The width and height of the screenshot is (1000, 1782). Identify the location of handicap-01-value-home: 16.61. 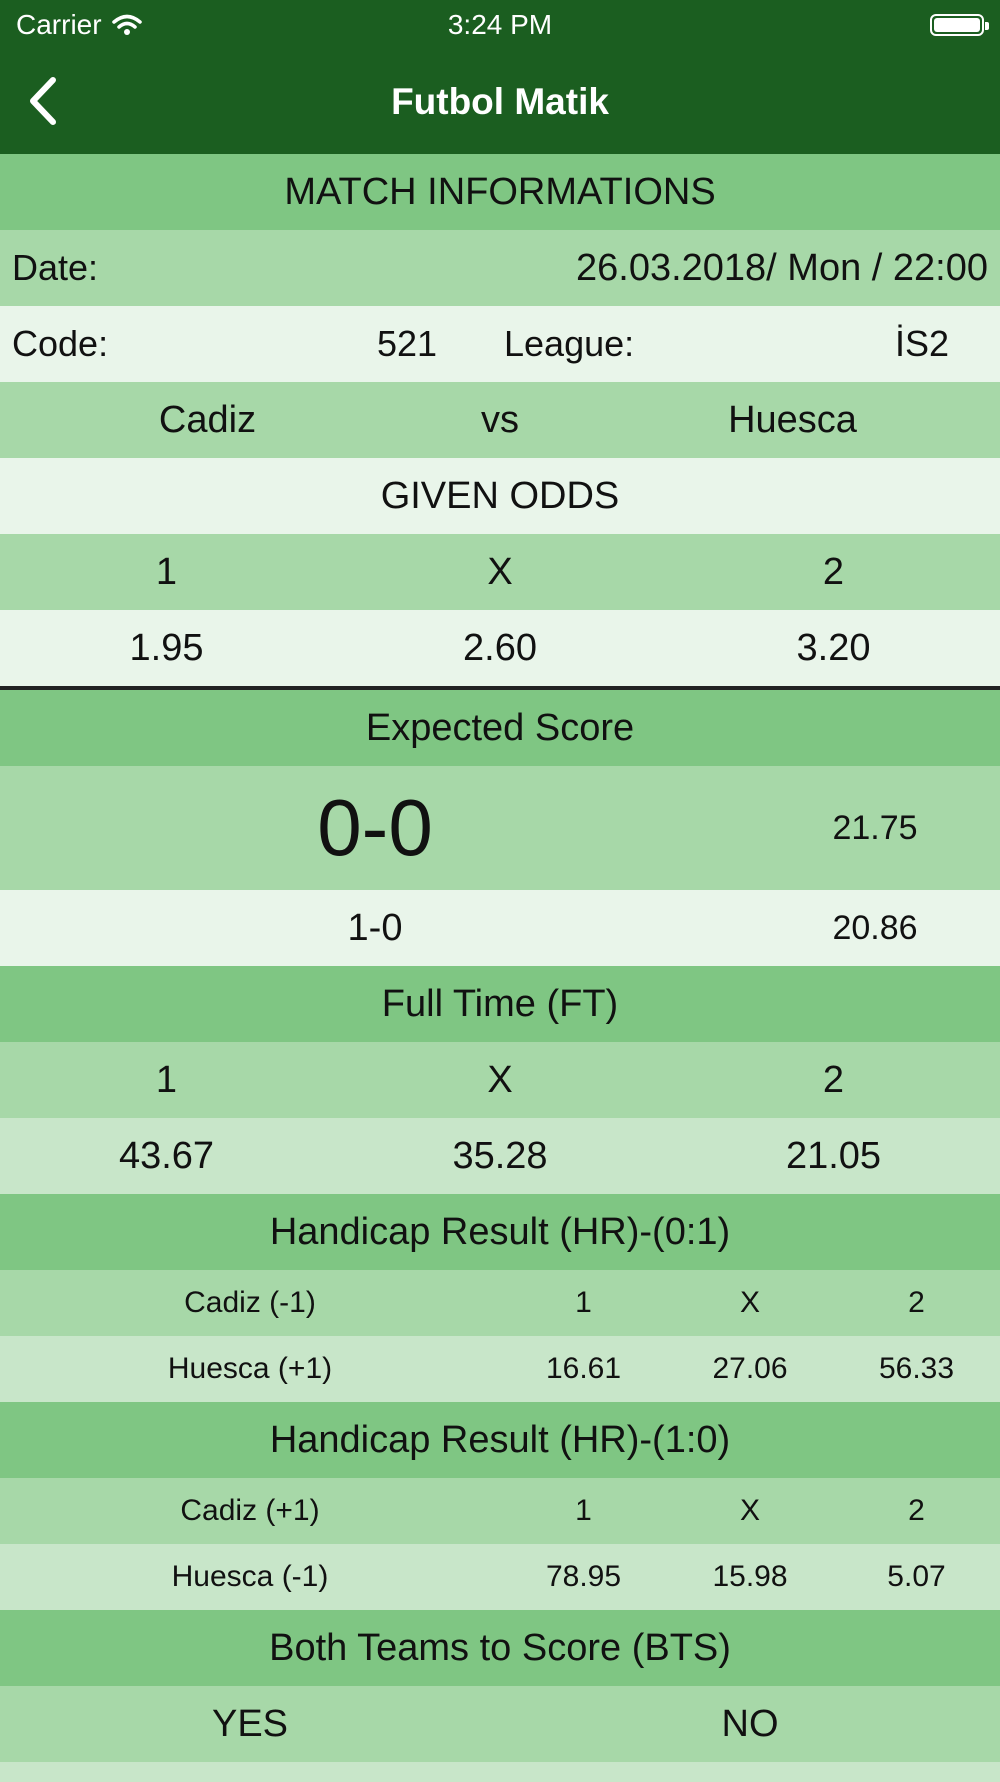
(583, 1368).